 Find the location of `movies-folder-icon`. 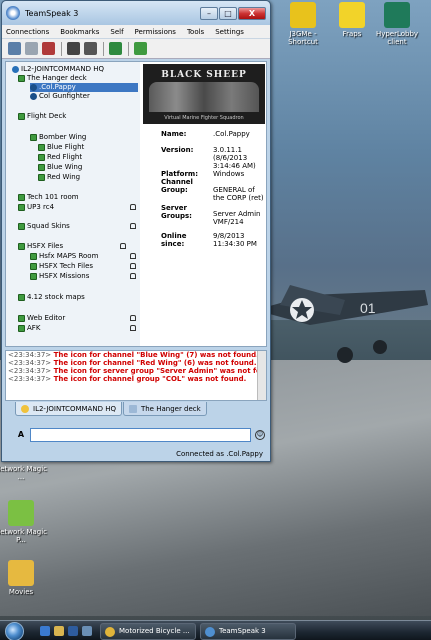

movies-folder-icon is located at coordinates (21, 573).